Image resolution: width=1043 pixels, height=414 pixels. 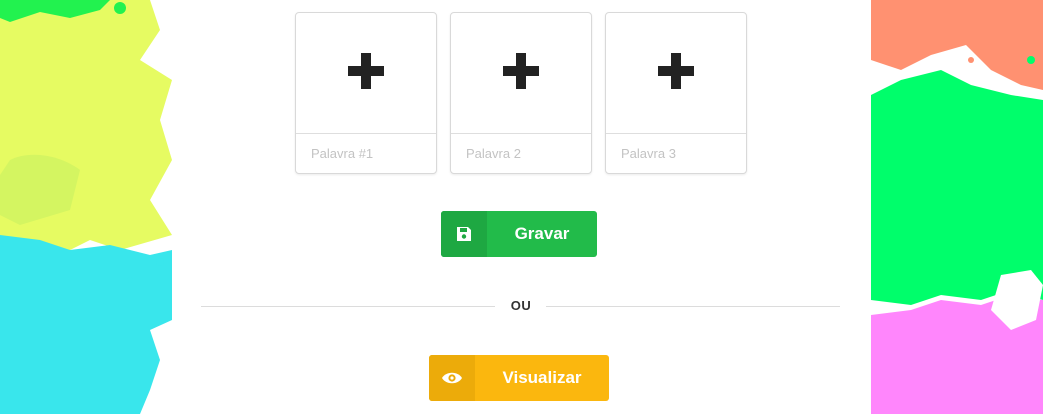 I want to click on view-button: Visualizar, so click(x=519, y=378).